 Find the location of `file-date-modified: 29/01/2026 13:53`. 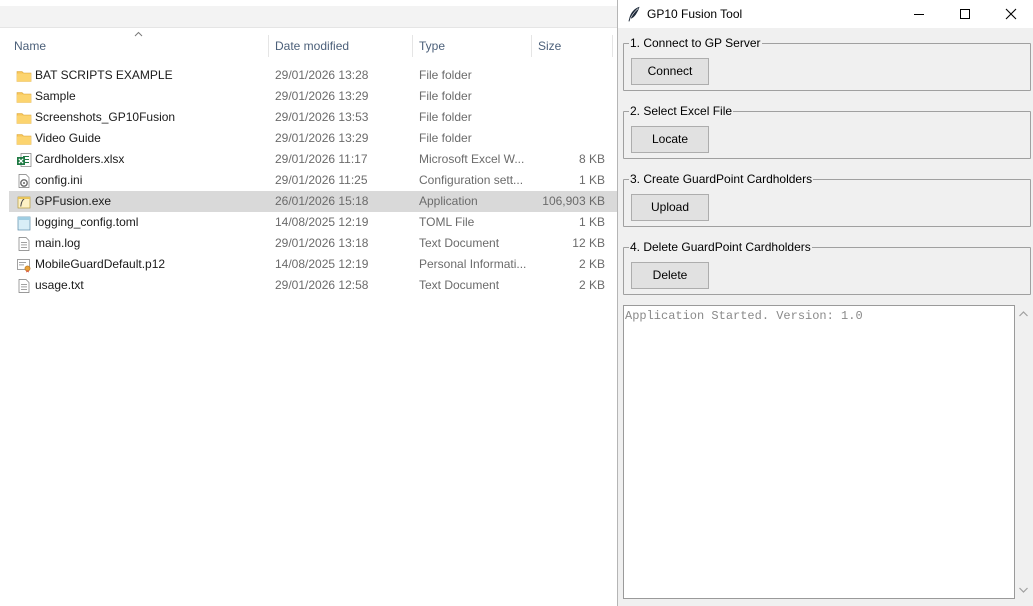

file-date-modified: 29/01/2026 13:53 is located at coordinates (322, 117).